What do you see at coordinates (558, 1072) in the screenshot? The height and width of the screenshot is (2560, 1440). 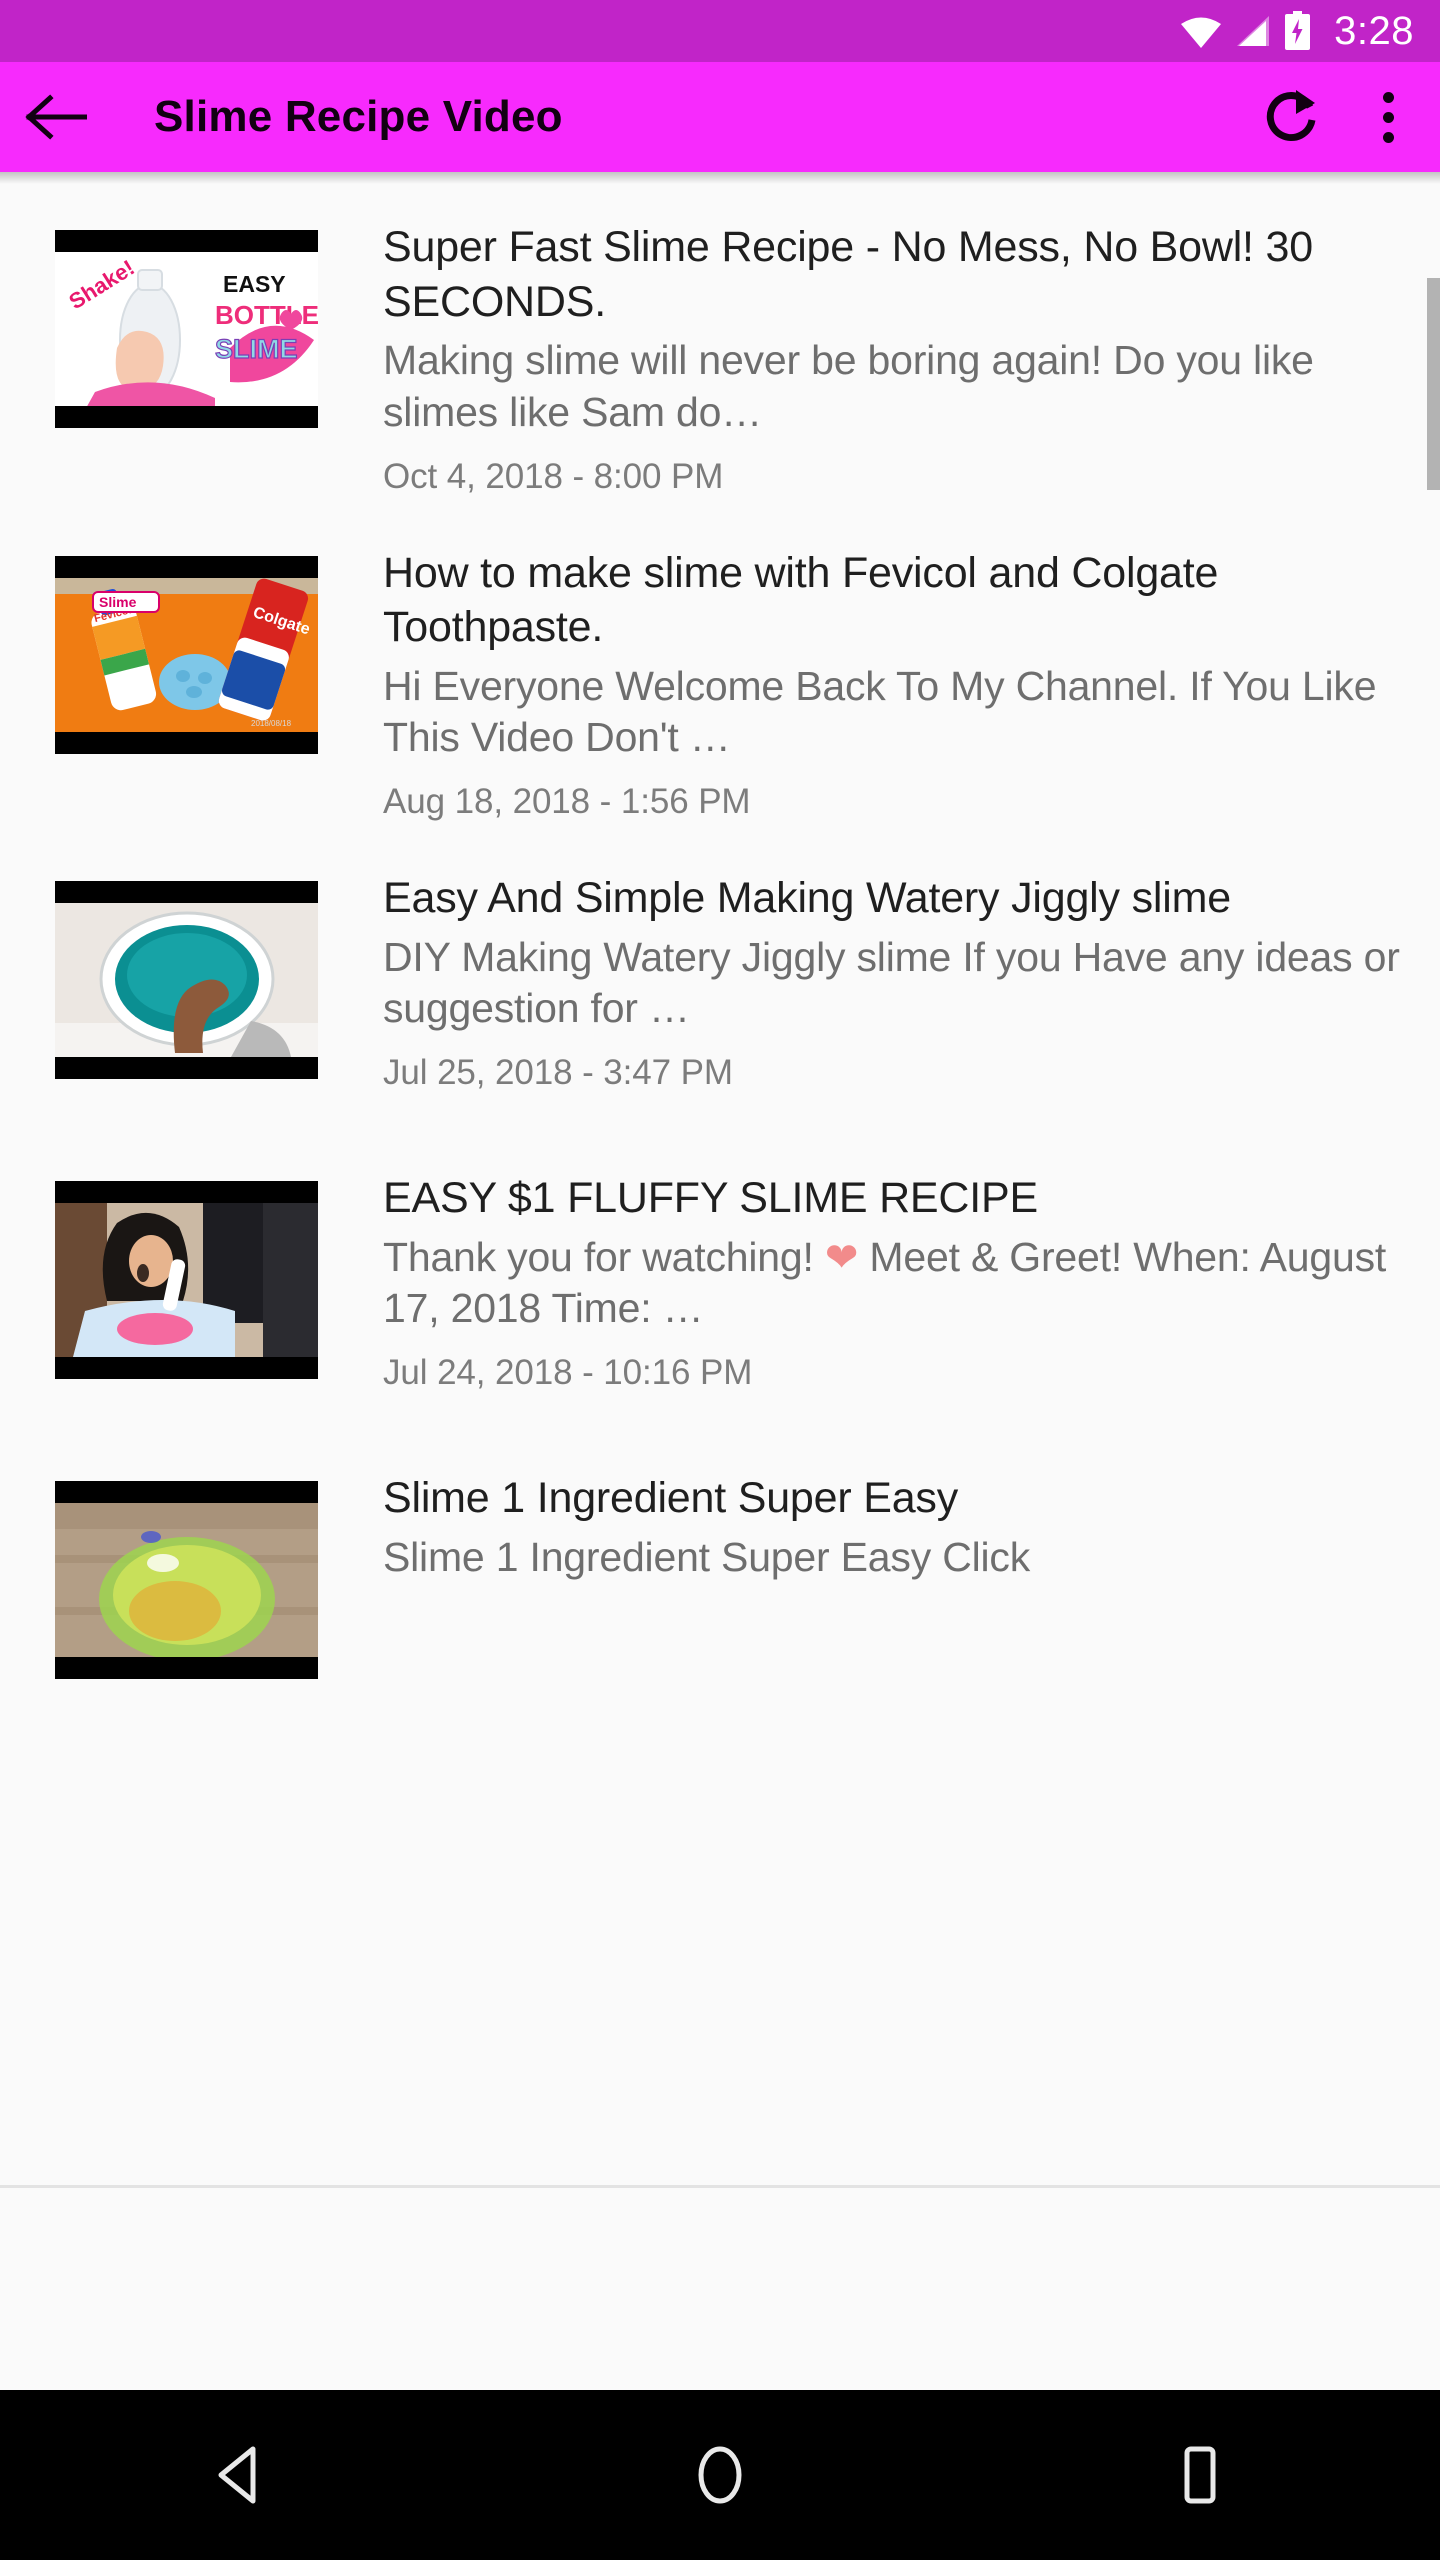 I see `video-date: Jul 25, 2018 - 3:47 PM` at bounding box center [558, 1072].